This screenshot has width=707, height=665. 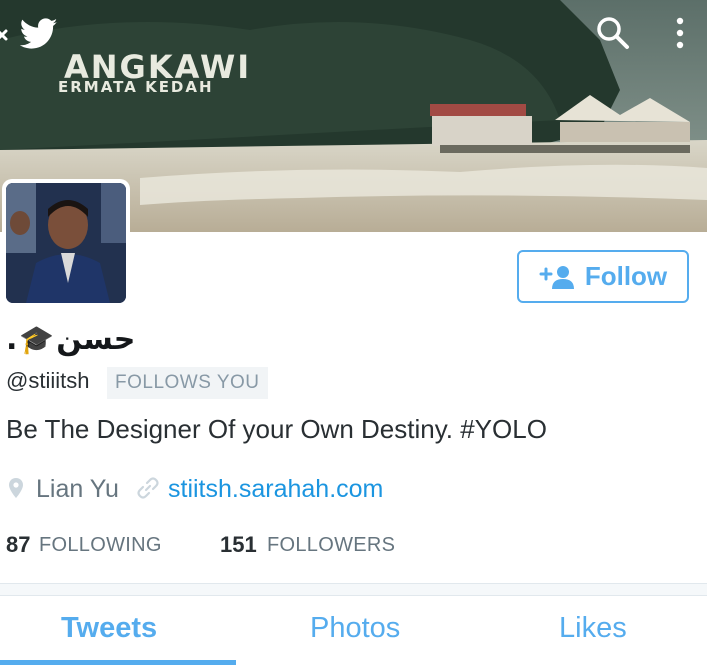 I want to click on more-vert-icon, so click(x=680, y=34).